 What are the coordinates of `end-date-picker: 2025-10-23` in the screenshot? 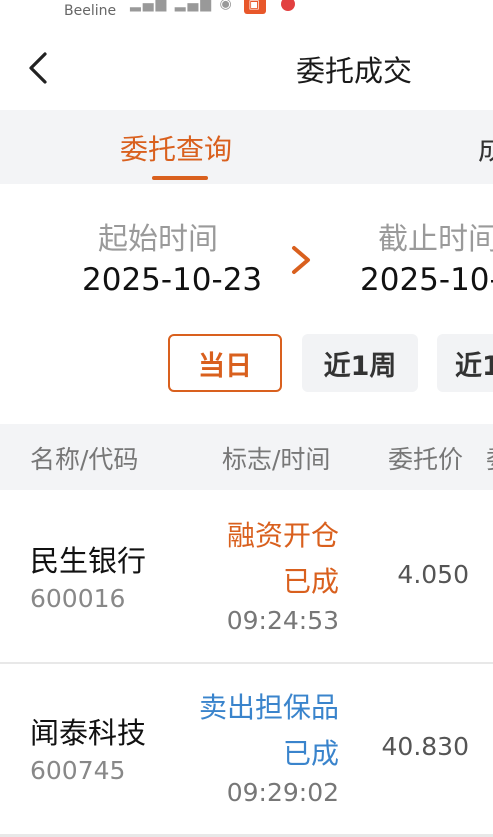 It's located at (426, 280).